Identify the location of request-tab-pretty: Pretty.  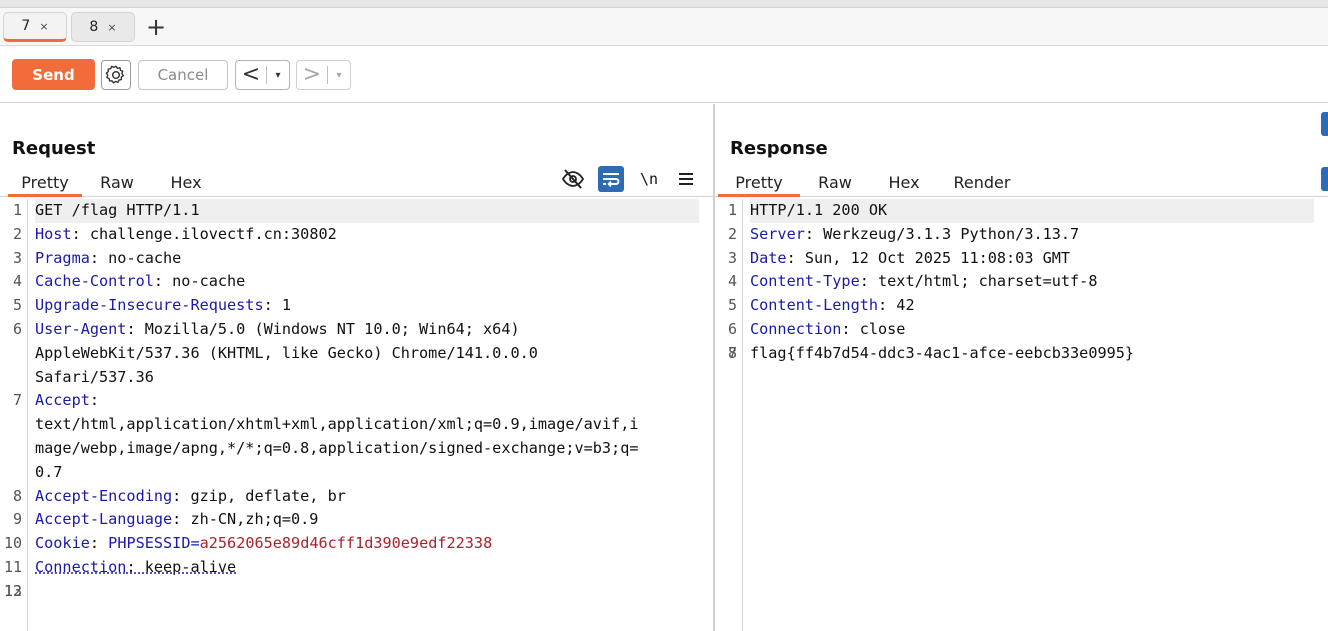
(45, 183).